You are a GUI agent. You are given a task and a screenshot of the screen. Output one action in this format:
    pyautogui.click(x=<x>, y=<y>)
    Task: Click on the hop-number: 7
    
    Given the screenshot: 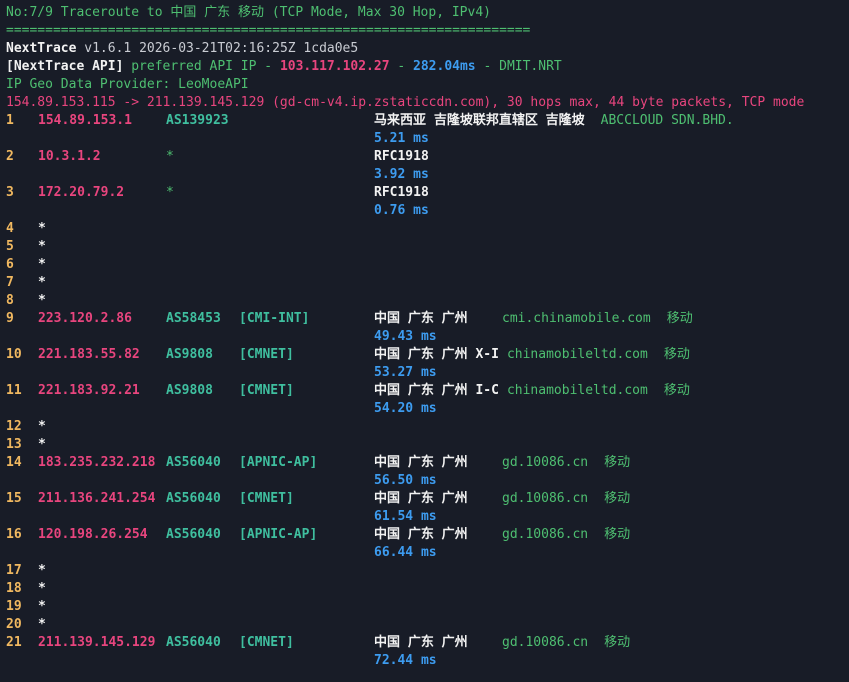 What is the action you would take?
    pyautogui.click(x=10, y=282)
    